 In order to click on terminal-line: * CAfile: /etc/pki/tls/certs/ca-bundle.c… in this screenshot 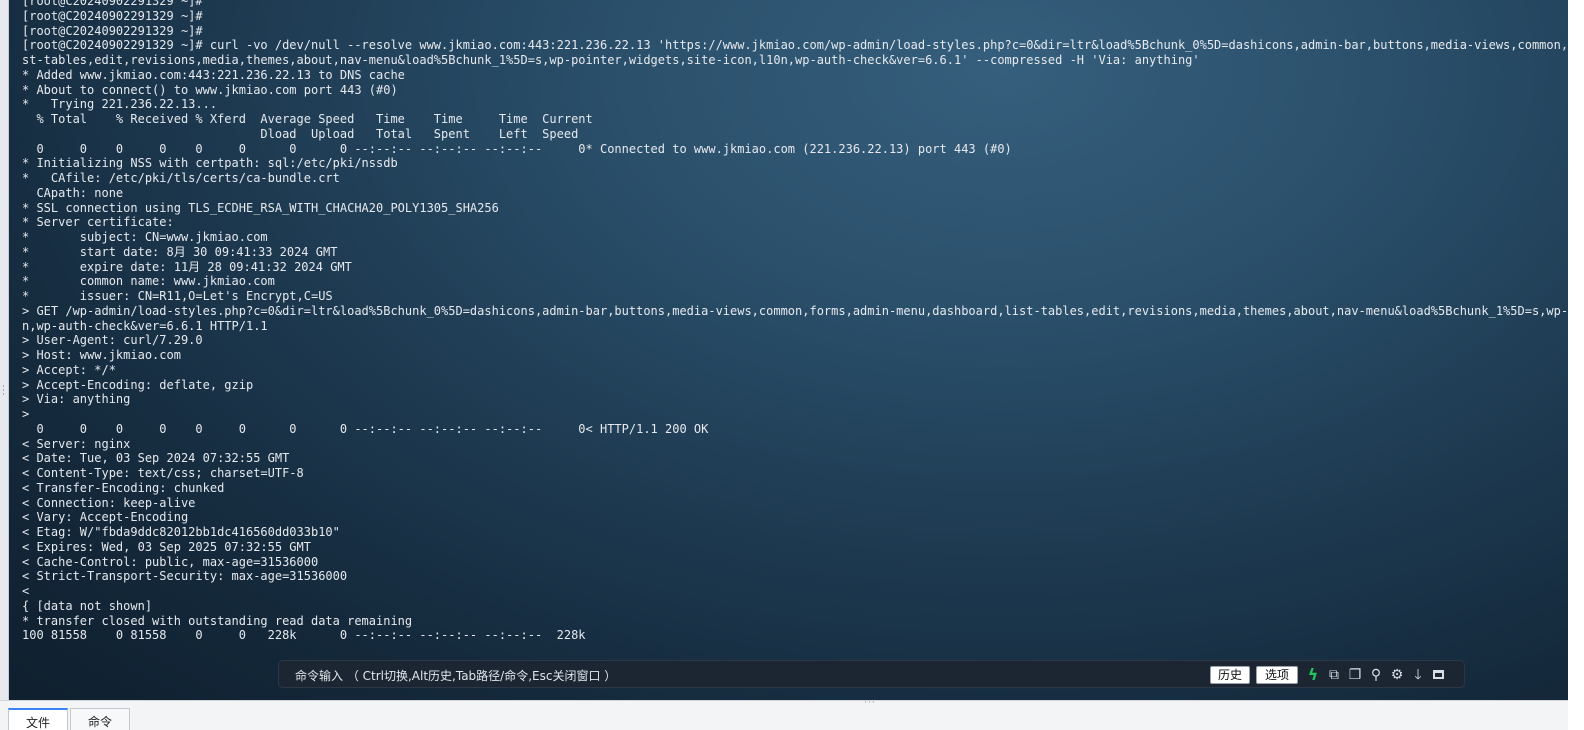, I will do `click(181, 178)`.